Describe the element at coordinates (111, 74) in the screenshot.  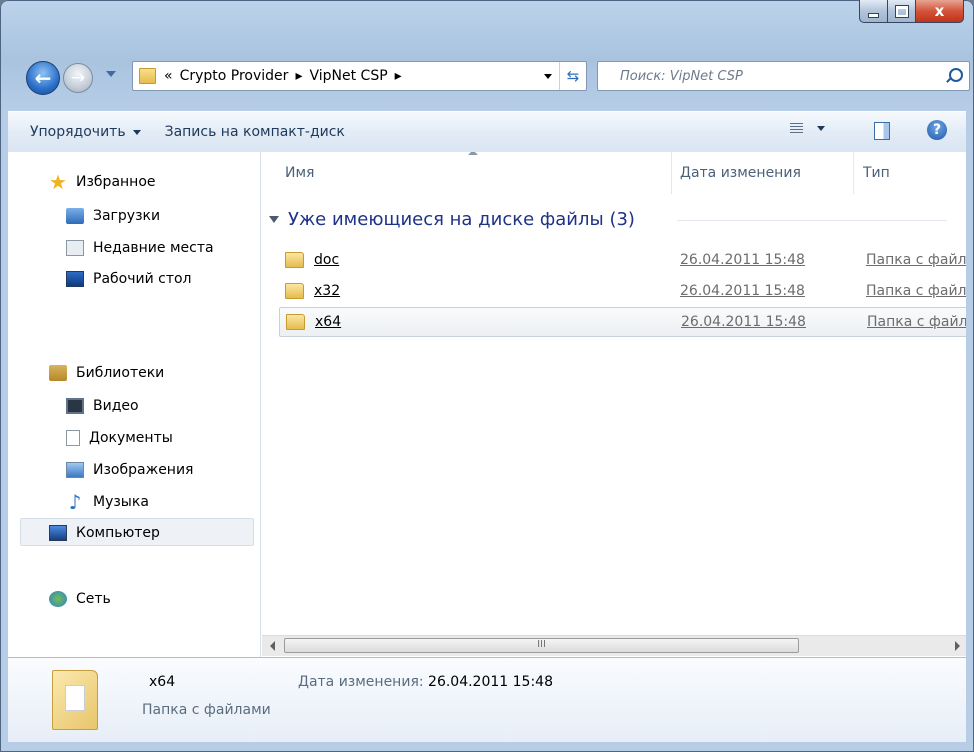
I see `recent-pages-dropdown` at that location.